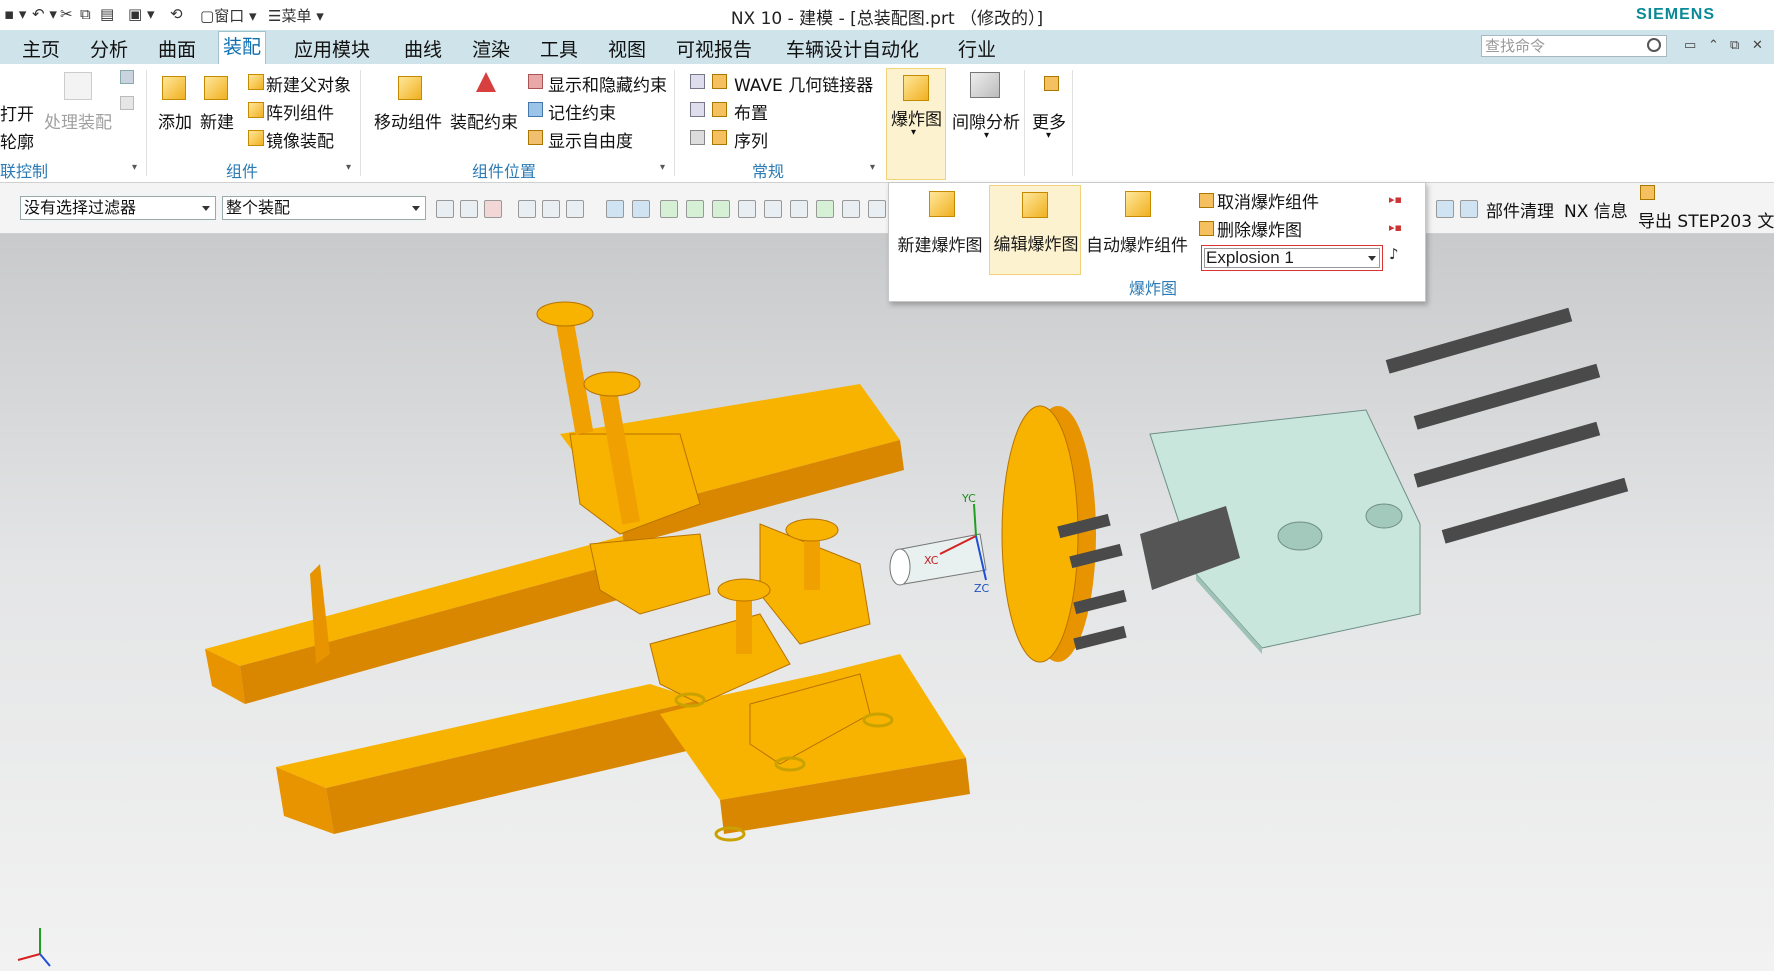 The height and width of the screenshot is (975, 1774). What do you see at coordinates (175, 120) in the screenshot?
I see `add-button: 添加` at bounding box center [175, 120].